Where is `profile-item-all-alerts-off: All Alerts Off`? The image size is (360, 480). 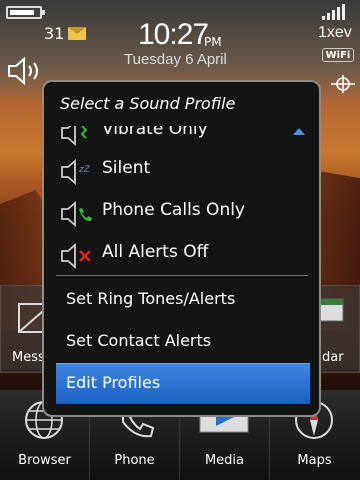 profile-item-all-alerts-off: All Alerts Off is located at coordinates (181, 253).